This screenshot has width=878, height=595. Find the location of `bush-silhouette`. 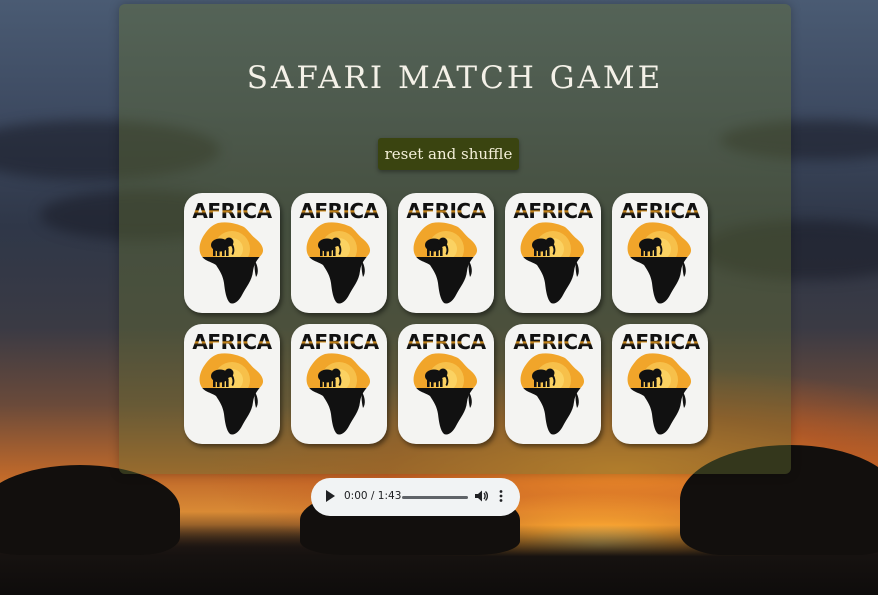

bush-silhouette is located at coordinates (90, 510).